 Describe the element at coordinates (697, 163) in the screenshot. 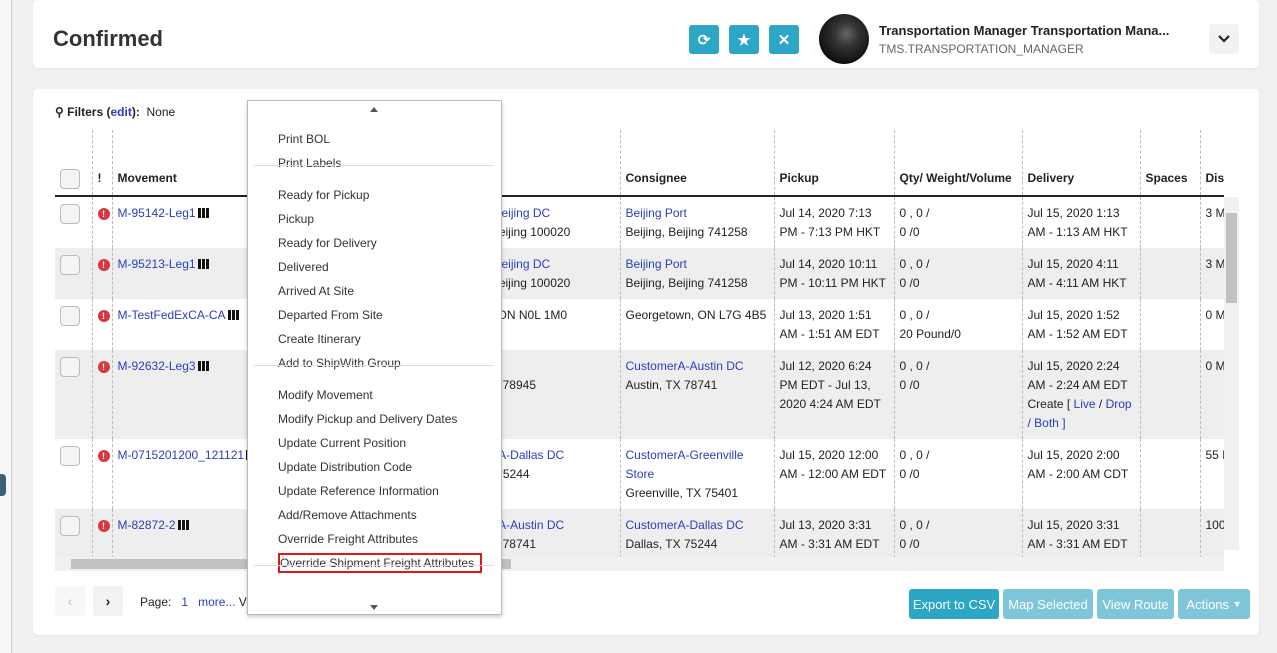

I see `column-header-consignee: Consignee` at that location.